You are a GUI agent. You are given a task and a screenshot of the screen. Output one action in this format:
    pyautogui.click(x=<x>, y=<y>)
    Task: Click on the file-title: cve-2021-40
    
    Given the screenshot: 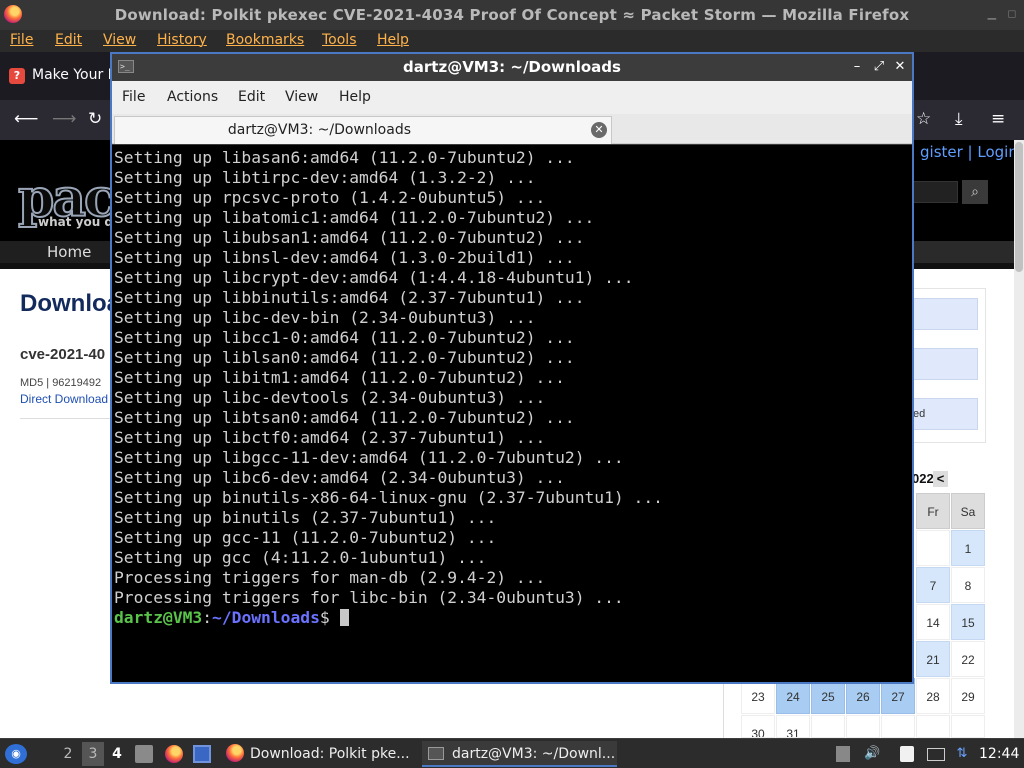 What is the action you would take?
    pyautogui.click(x=62, y=354)
    